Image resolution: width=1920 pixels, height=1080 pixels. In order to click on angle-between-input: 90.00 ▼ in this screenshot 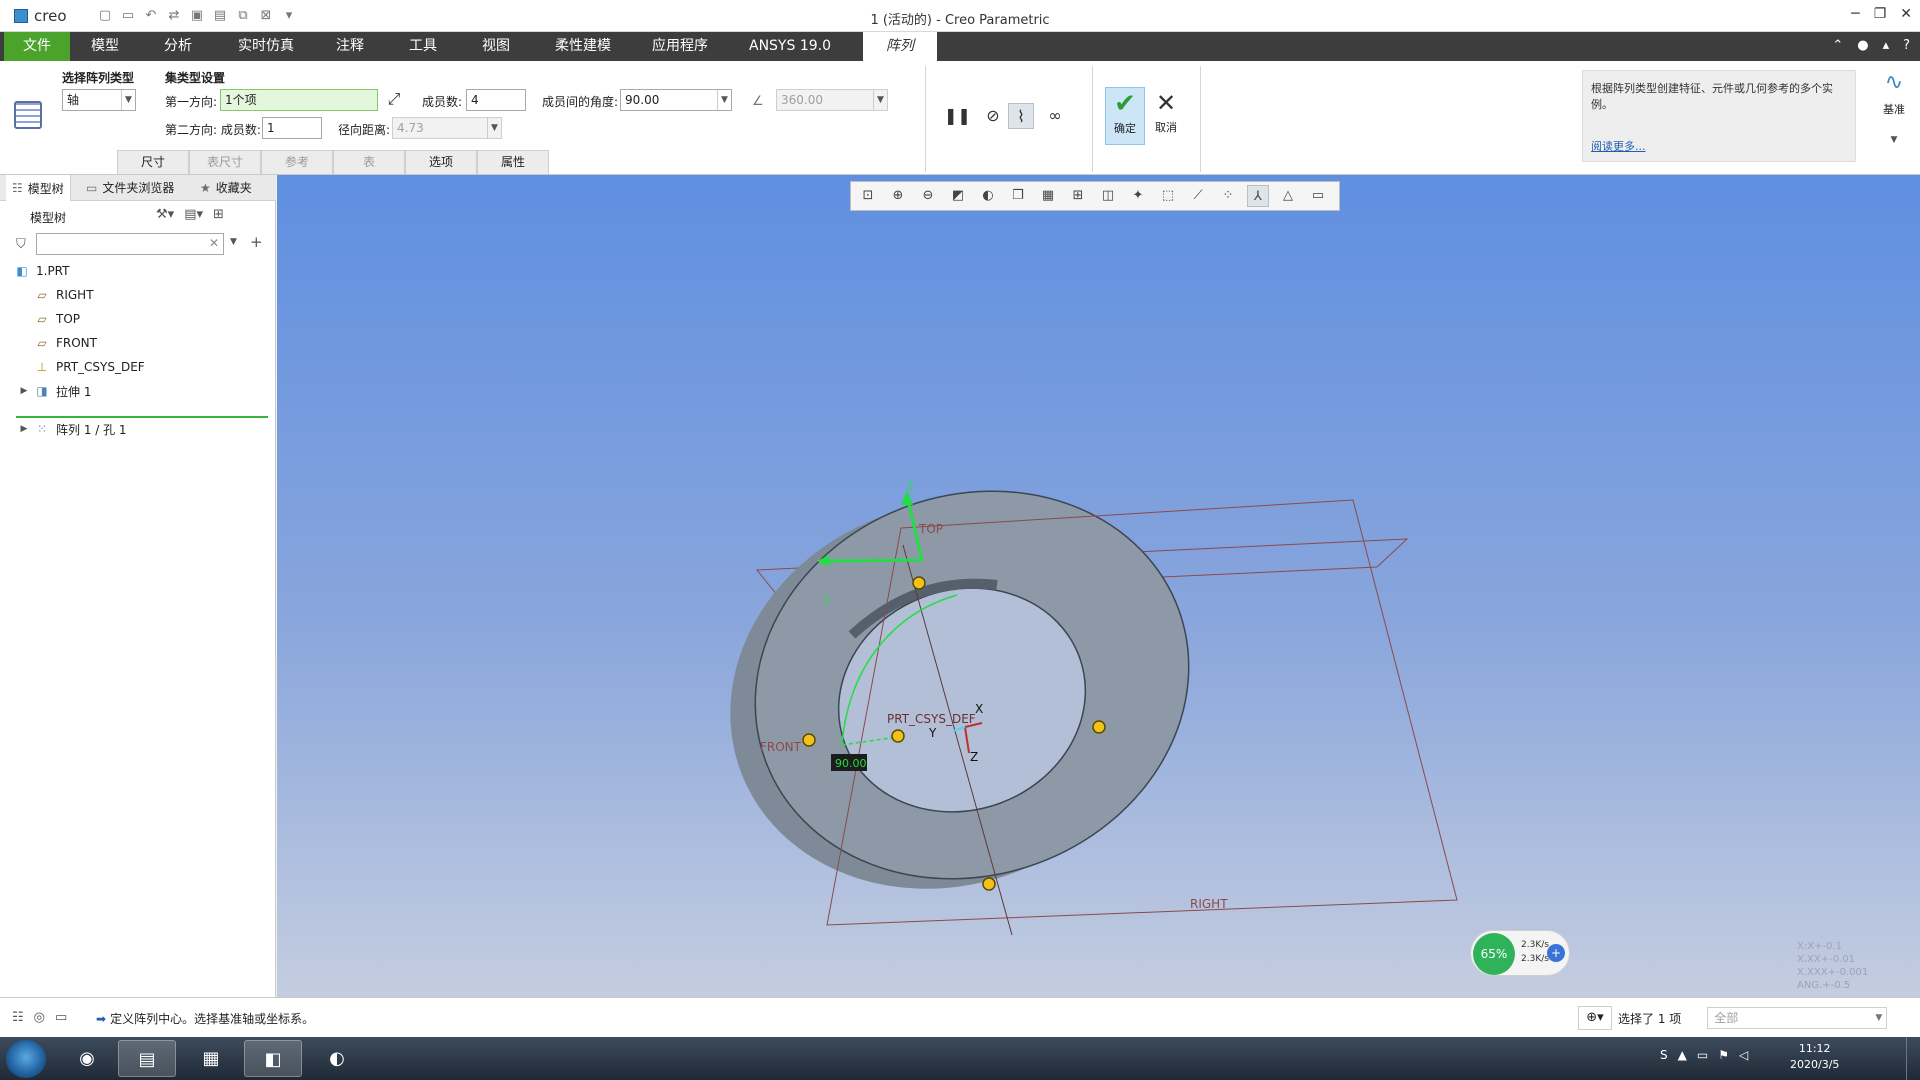, I will do `click(676, 100)`.